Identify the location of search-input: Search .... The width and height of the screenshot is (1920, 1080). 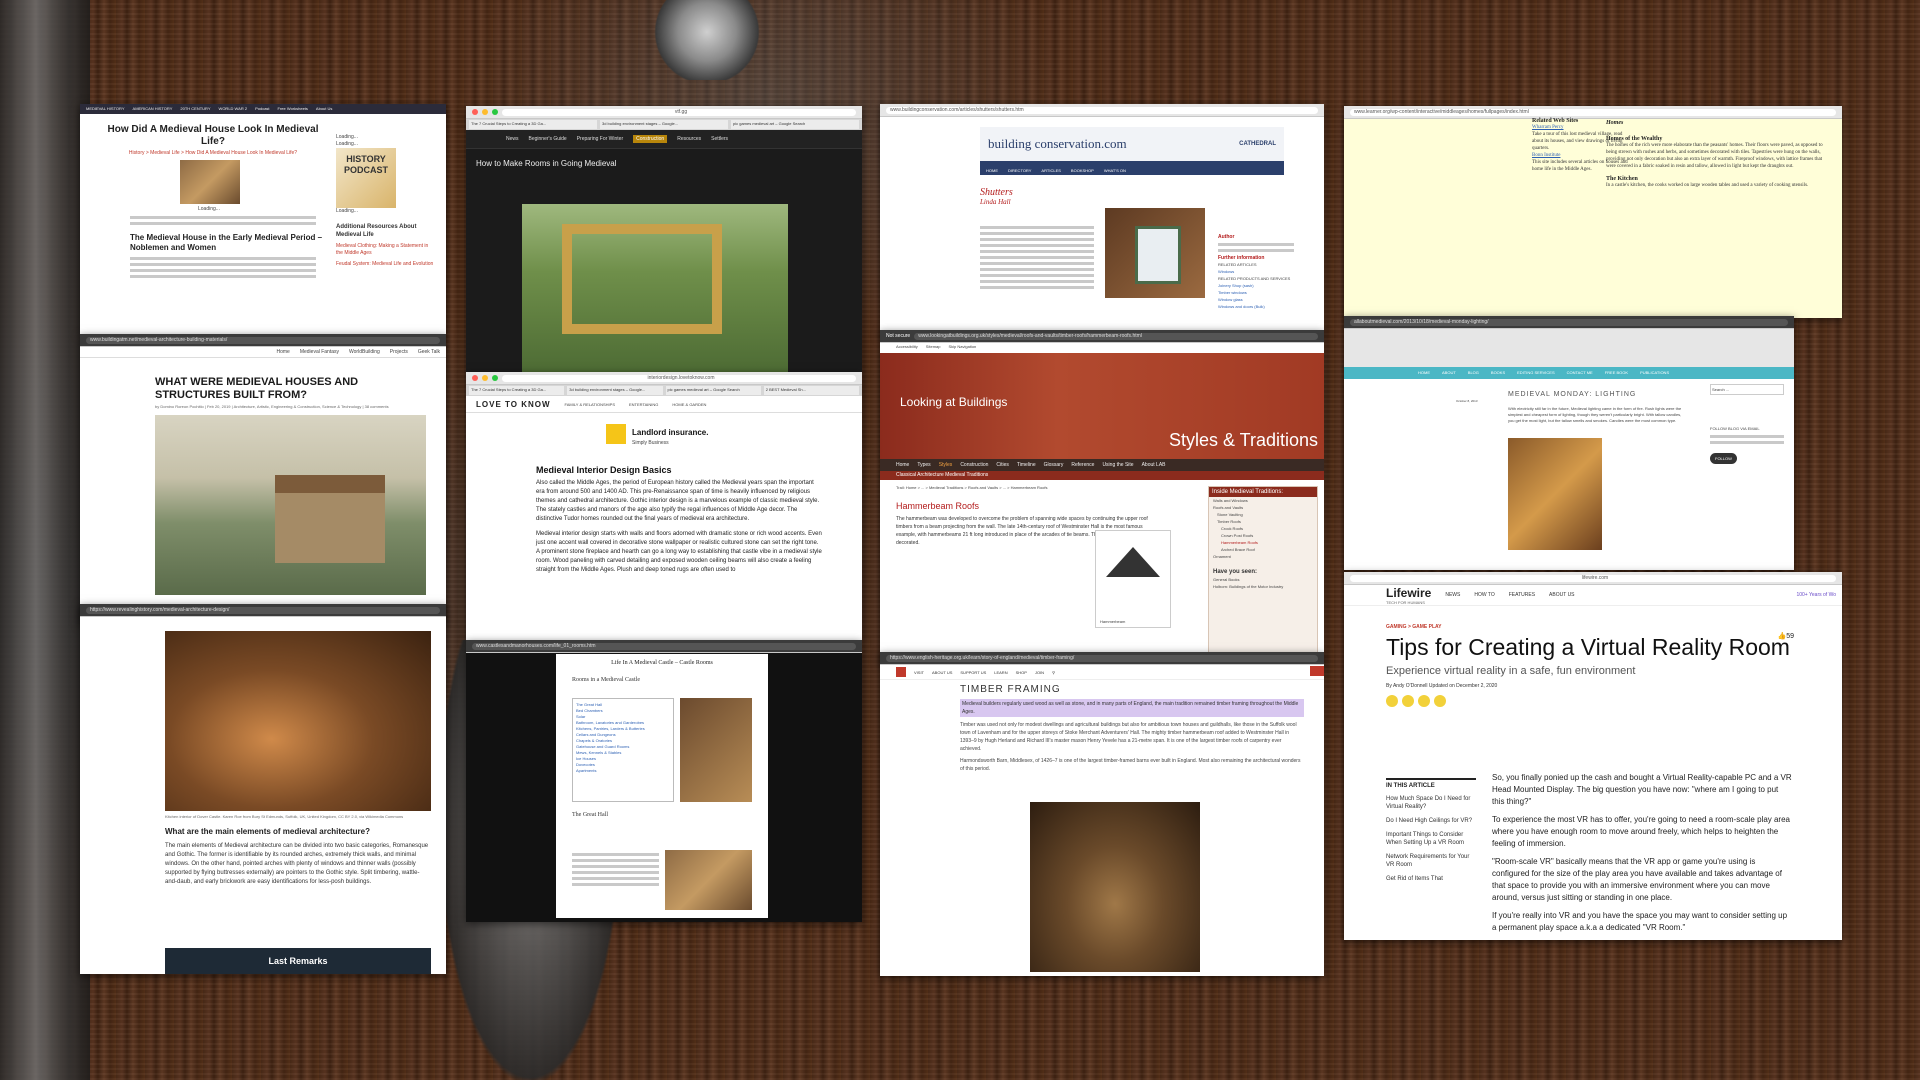
(1747, 389).